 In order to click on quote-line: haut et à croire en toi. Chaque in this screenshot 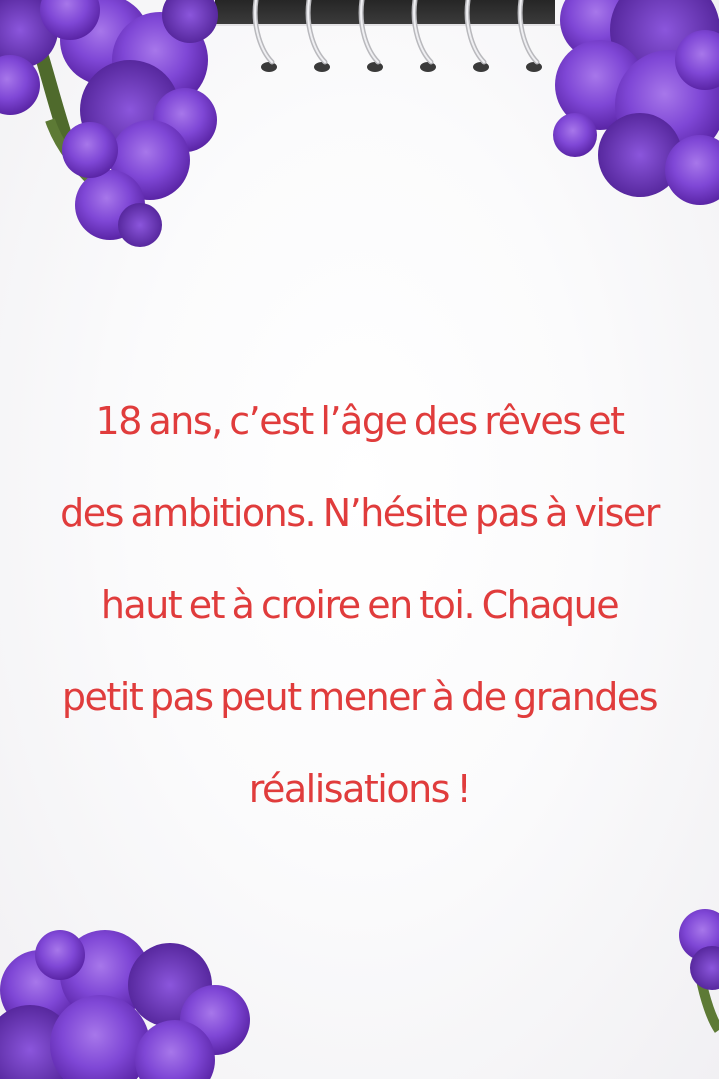, I will do `click(360, 605)`.